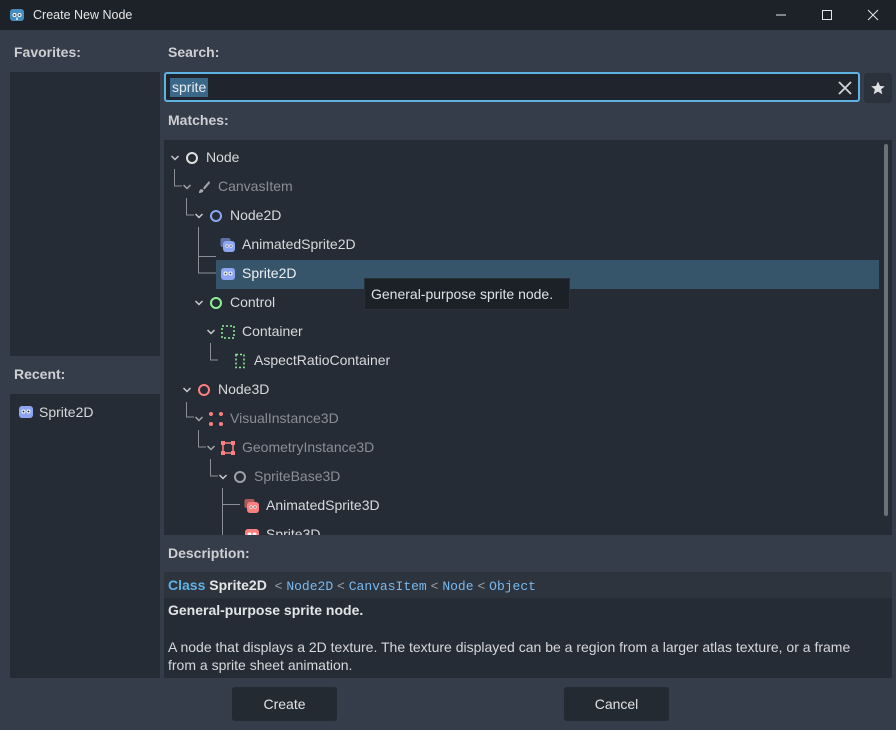 The height and width of the screenshot is (730, 896). What do you see at coordinates (524, 157) in the screenshot?
I see `tree-item-node: Node` at bounding box center [524, 157].